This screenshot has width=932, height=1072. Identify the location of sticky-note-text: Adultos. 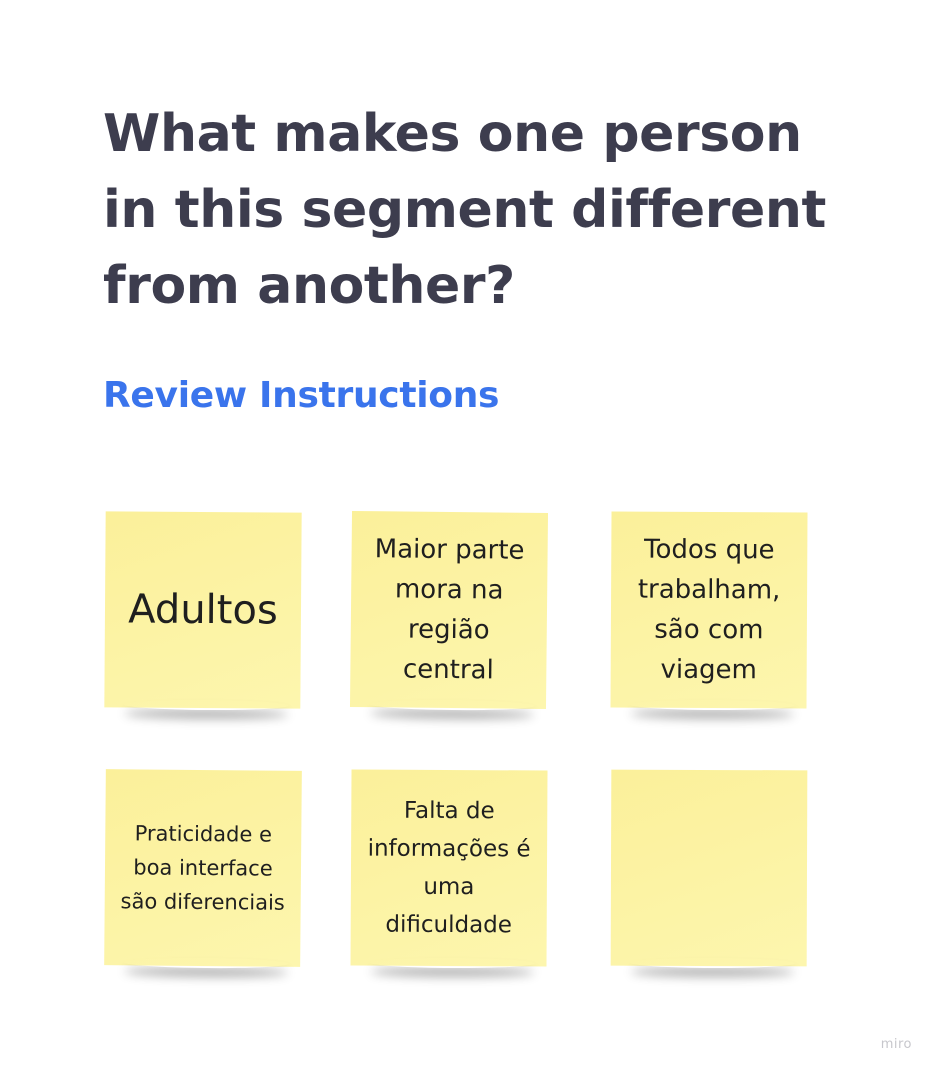
(203, 610).